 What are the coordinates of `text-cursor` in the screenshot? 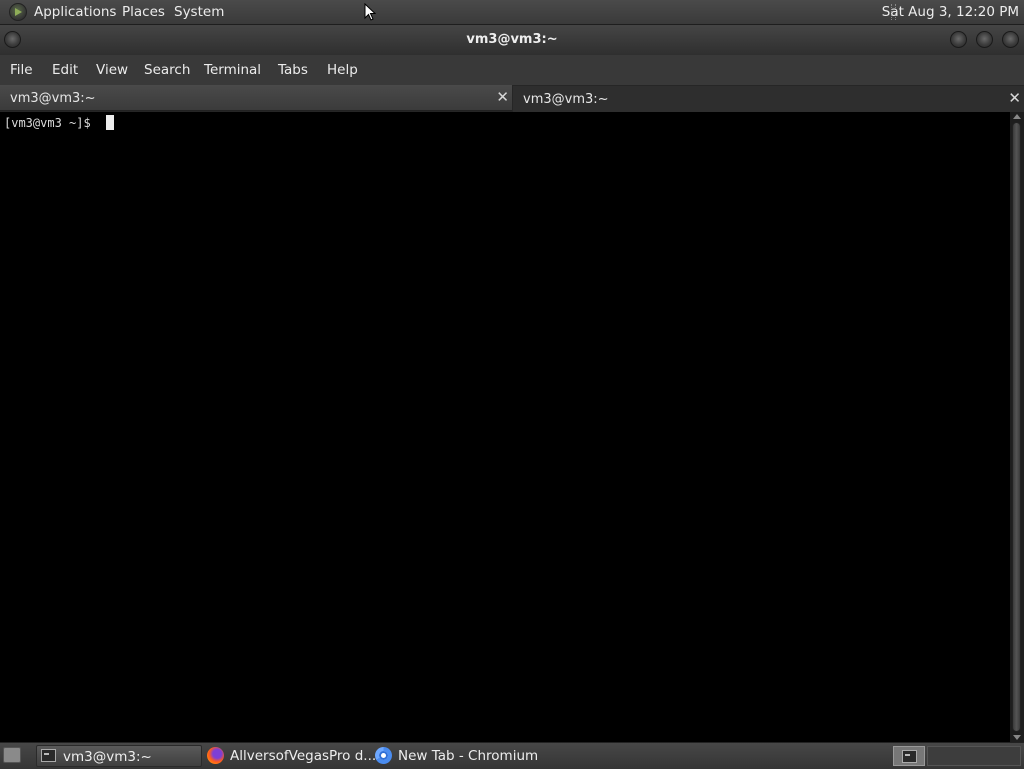 It's located at (110, 122).